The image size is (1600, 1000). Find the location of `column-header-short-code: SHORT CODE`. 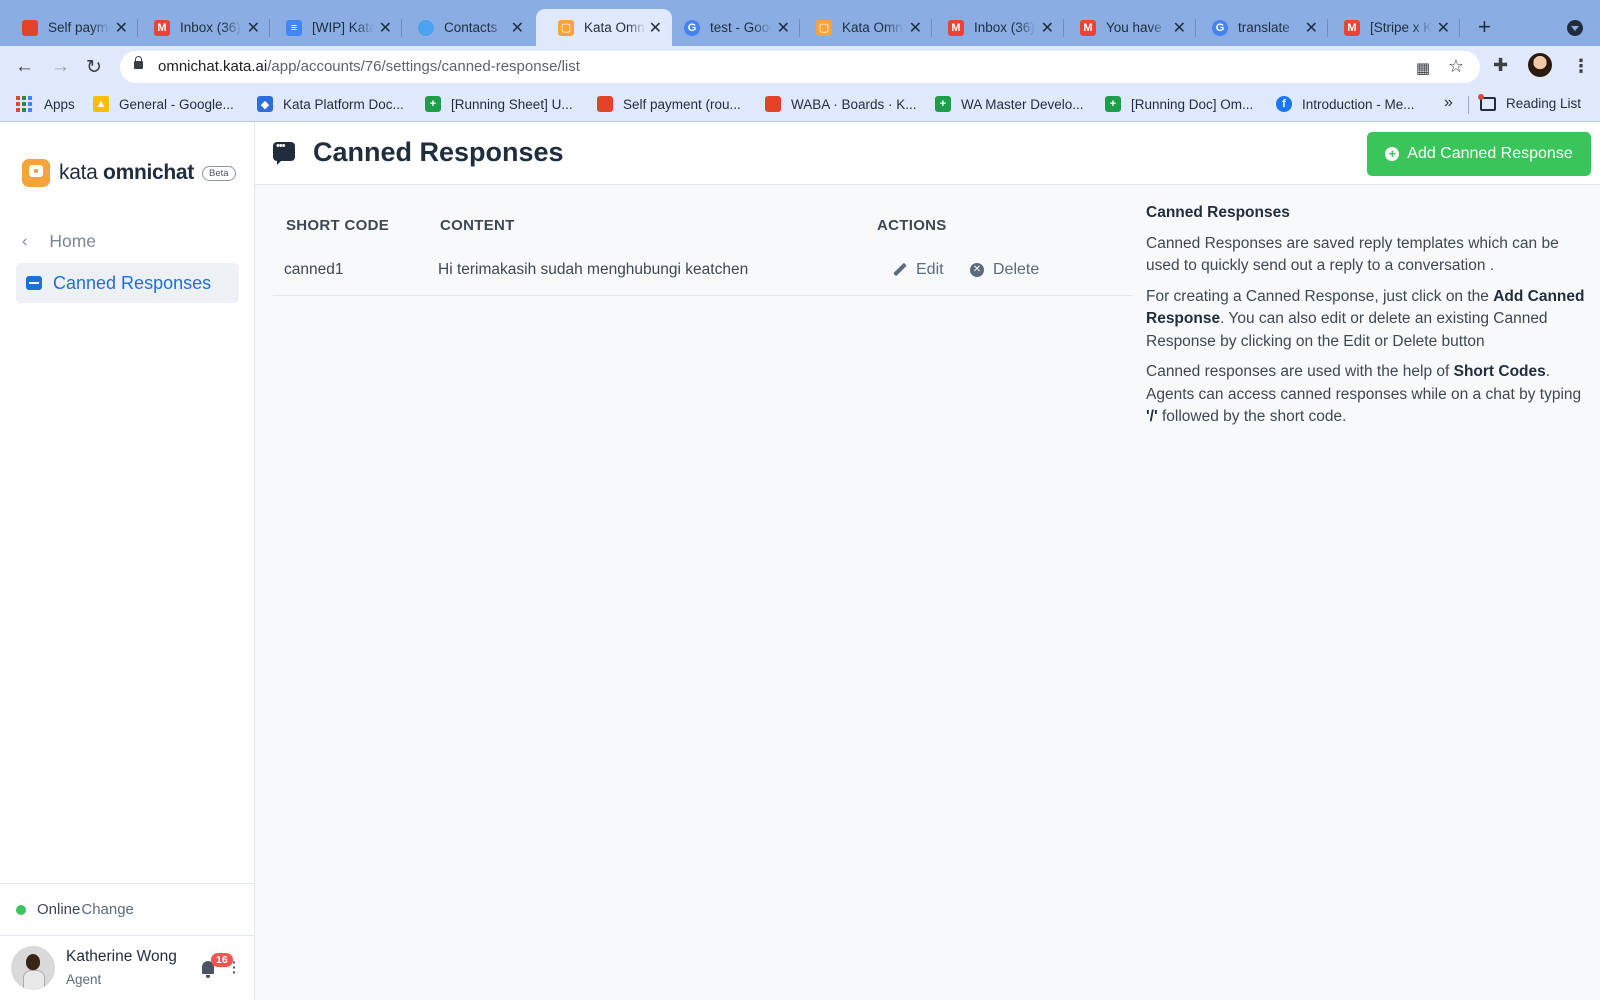

column-header-short-code: SHORT CODE is located at coordinates (338, 225).